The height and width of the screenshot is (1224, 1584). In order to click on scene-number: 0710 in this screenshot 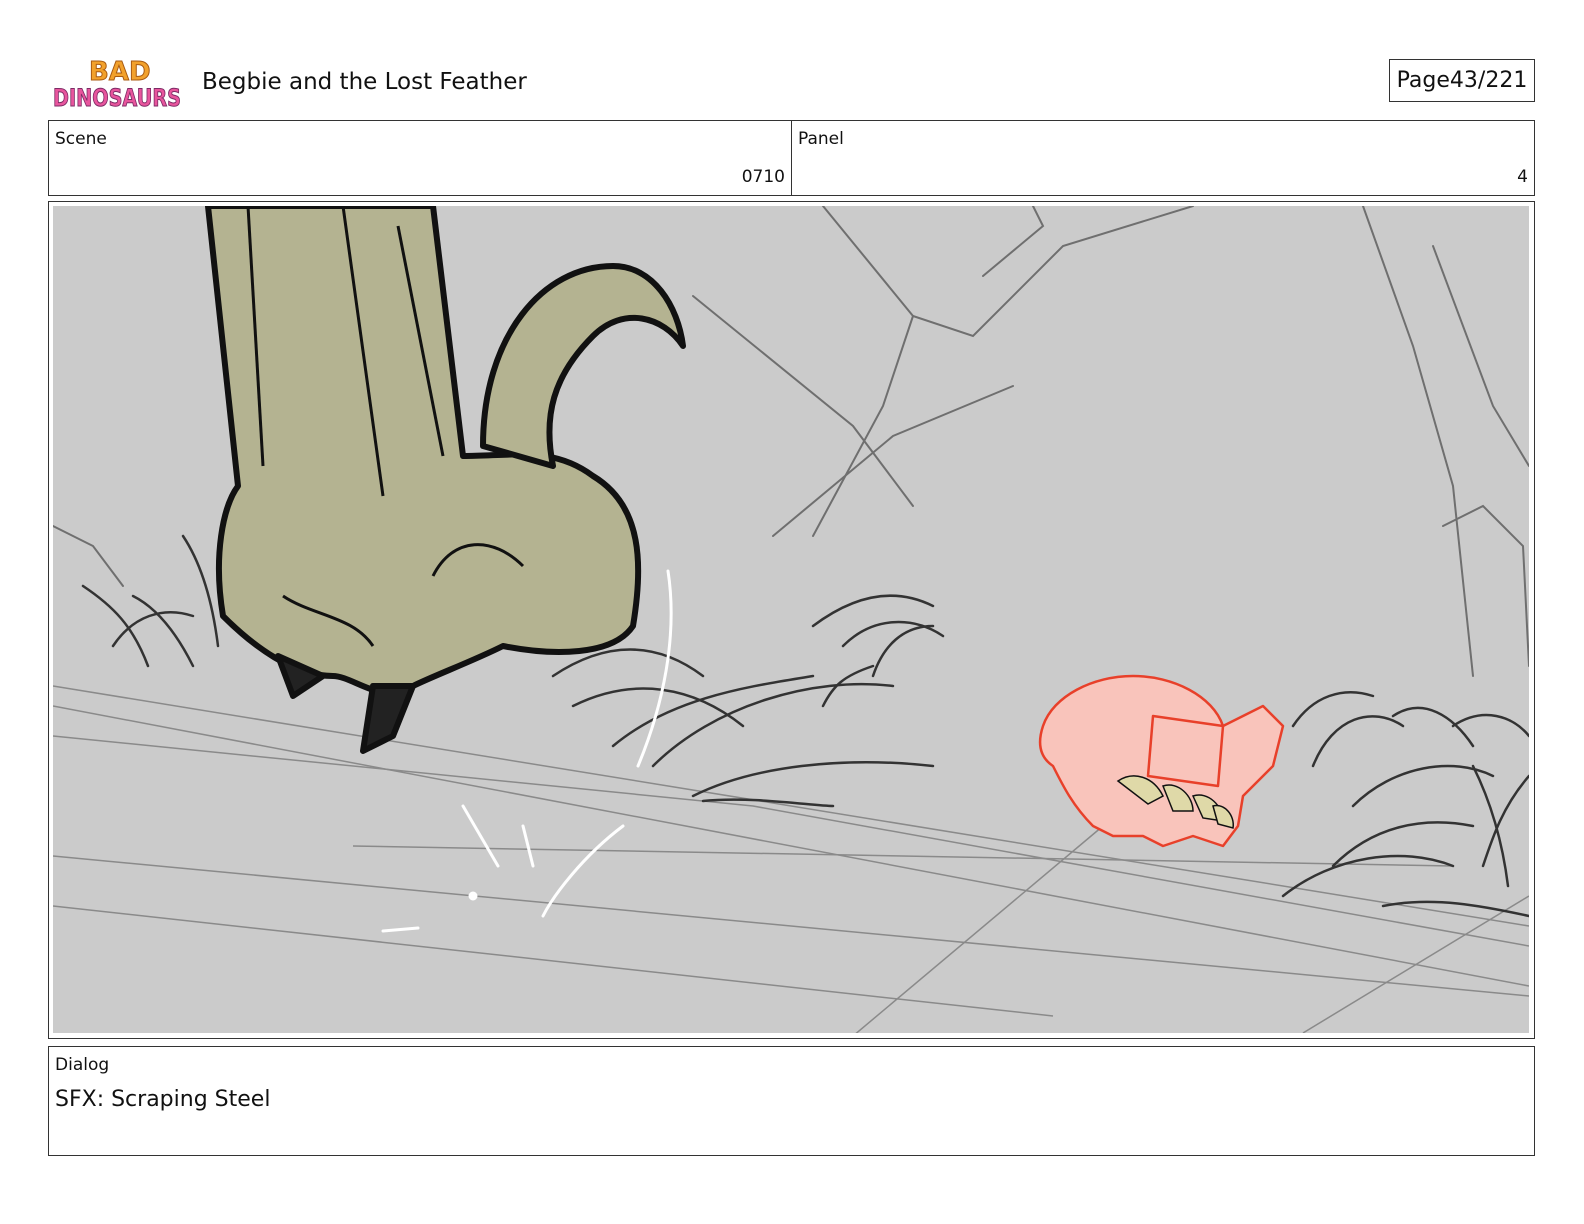, I will do `click(763, 177)`.